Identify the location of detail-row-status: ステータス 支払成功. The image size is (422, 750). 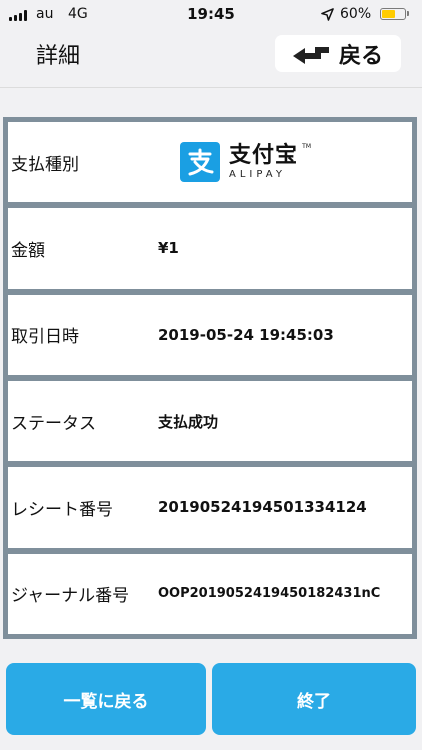
(210, 421).